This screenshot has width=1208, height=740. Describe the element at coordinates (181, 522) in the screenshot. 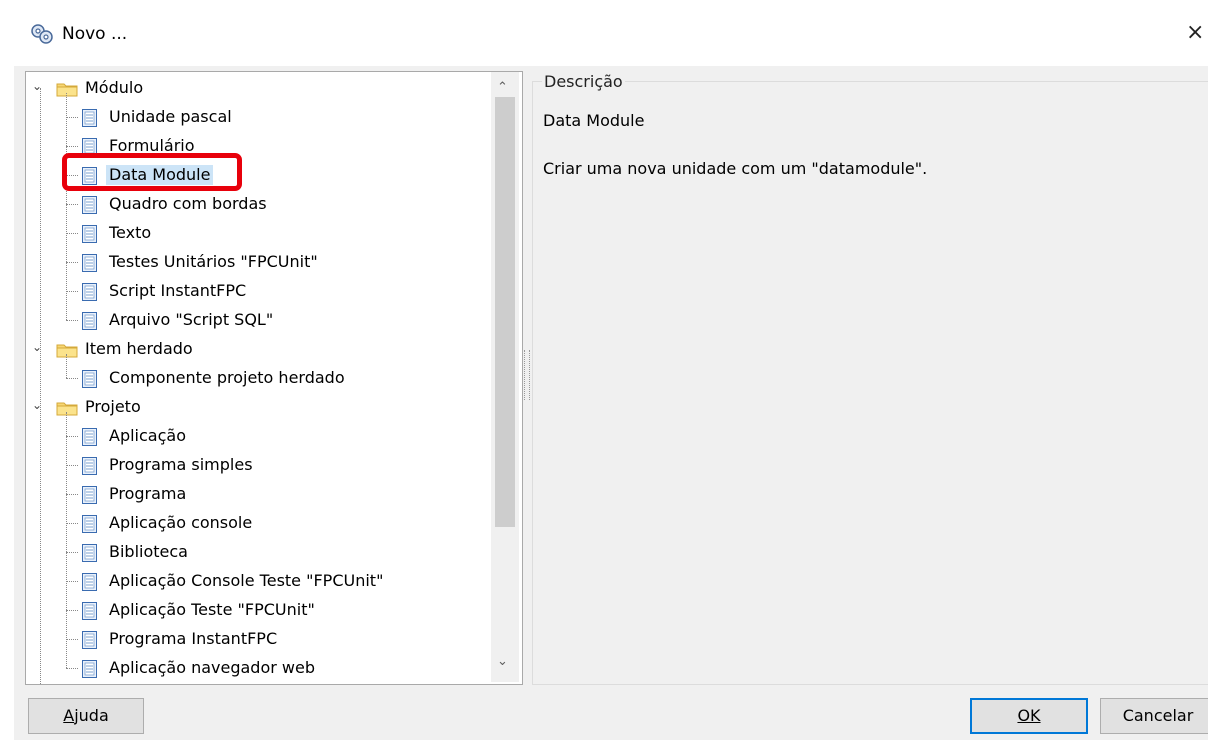

I see `tree-item-label: Aplicação console` at that location.